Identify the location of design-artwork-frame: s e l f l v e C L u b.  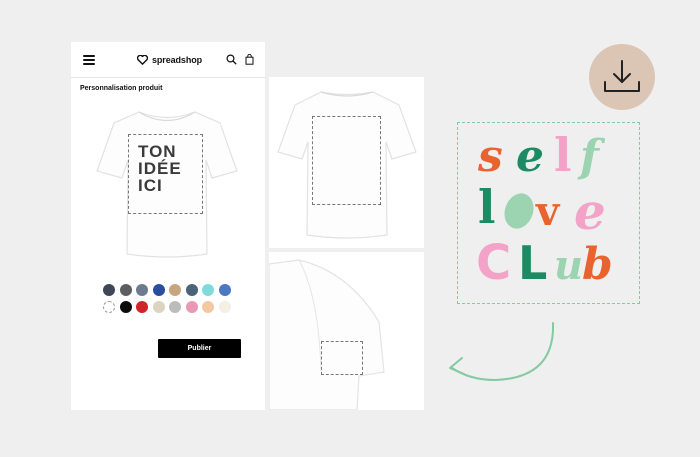
(548, 213).